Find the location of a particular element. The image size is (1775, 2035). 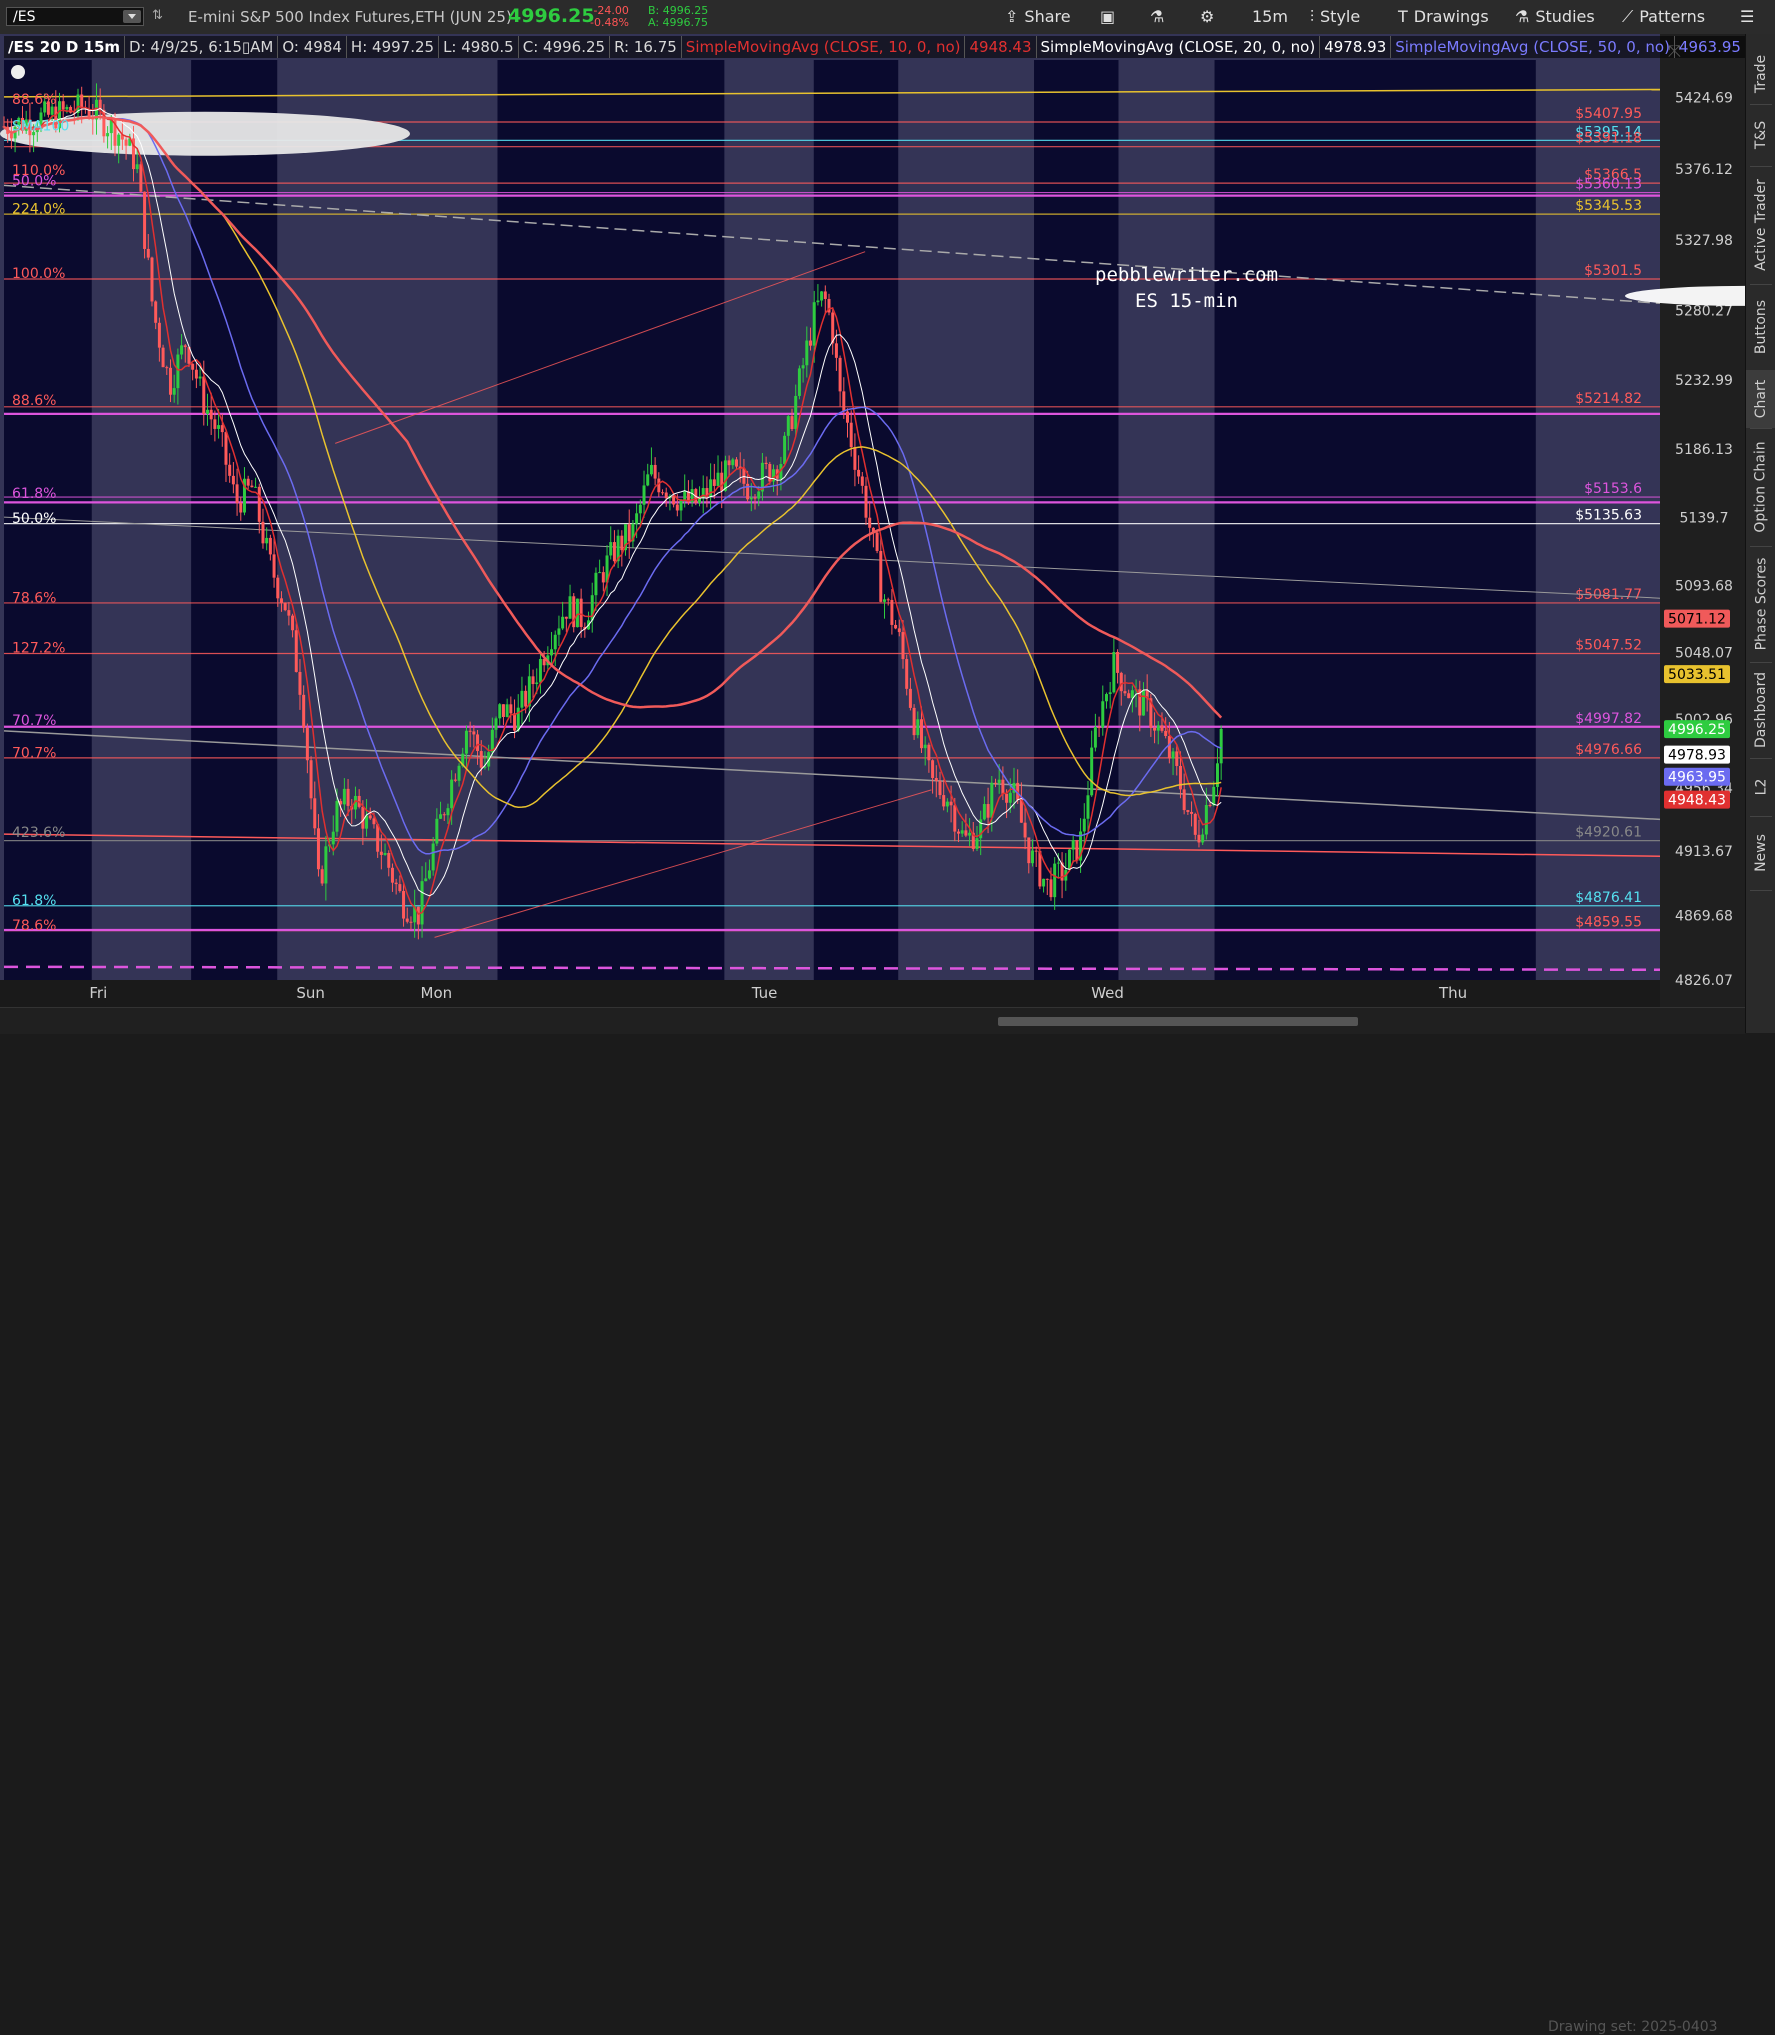

sma20-value: 4978.93 is located at coordinates (1356, 47).